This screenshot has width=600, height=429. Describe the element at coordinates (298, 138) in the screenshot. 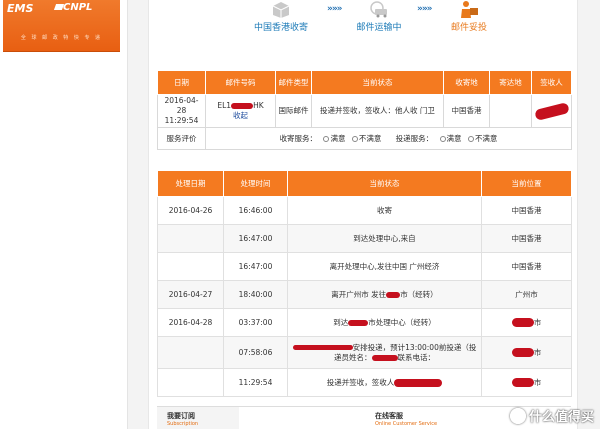

I see `collect-service-label: 收寄服务：` at that location.